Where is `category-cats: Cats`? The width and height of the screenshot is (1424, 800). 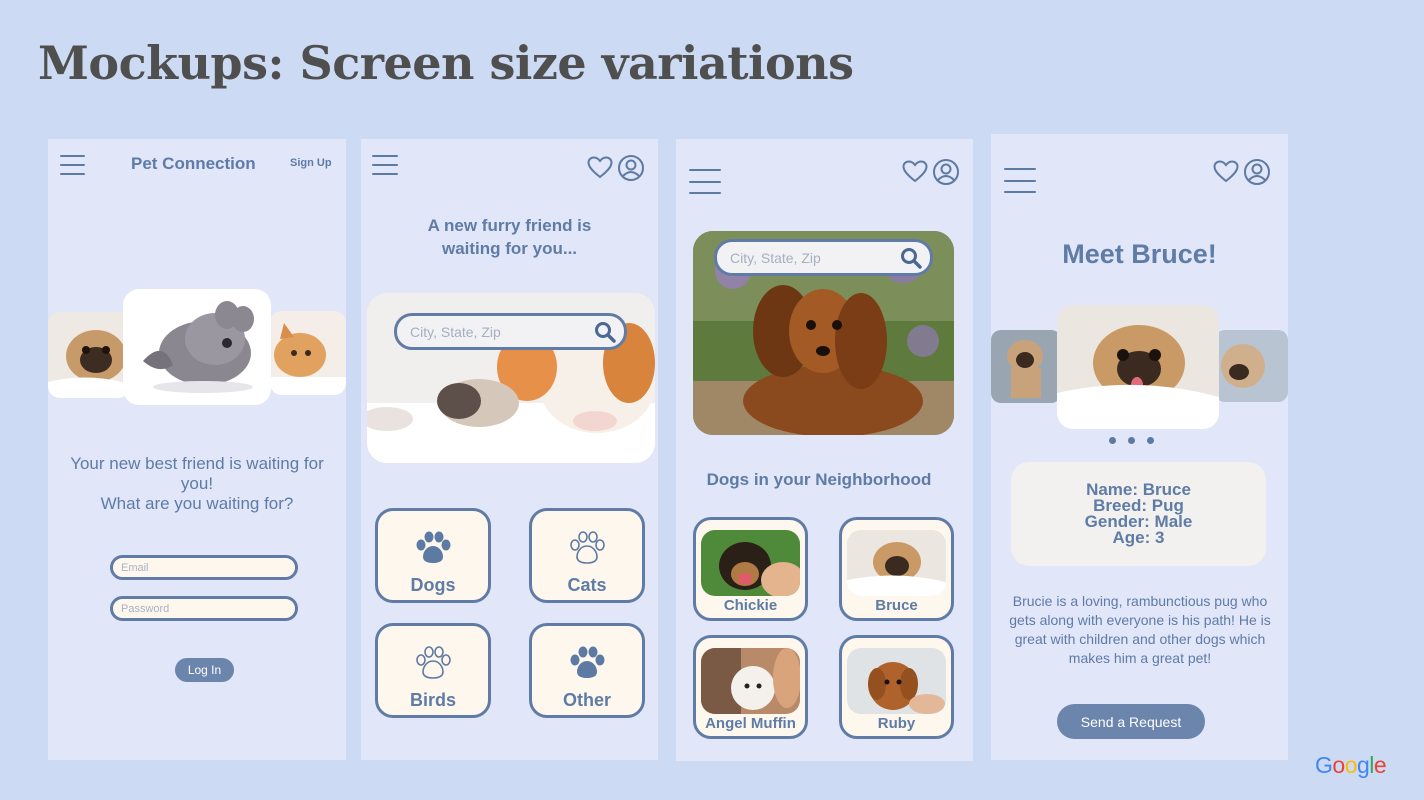 category-cats: Cats is located at coordinates (587, 555).